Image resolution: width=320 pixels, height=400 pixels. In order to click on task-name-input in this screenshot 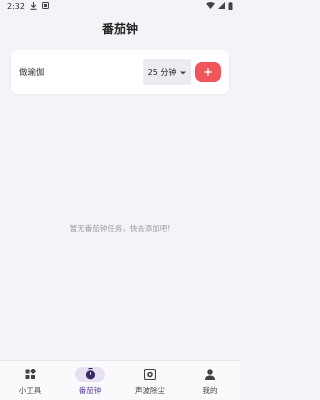, I will do `click(79, 72)`.